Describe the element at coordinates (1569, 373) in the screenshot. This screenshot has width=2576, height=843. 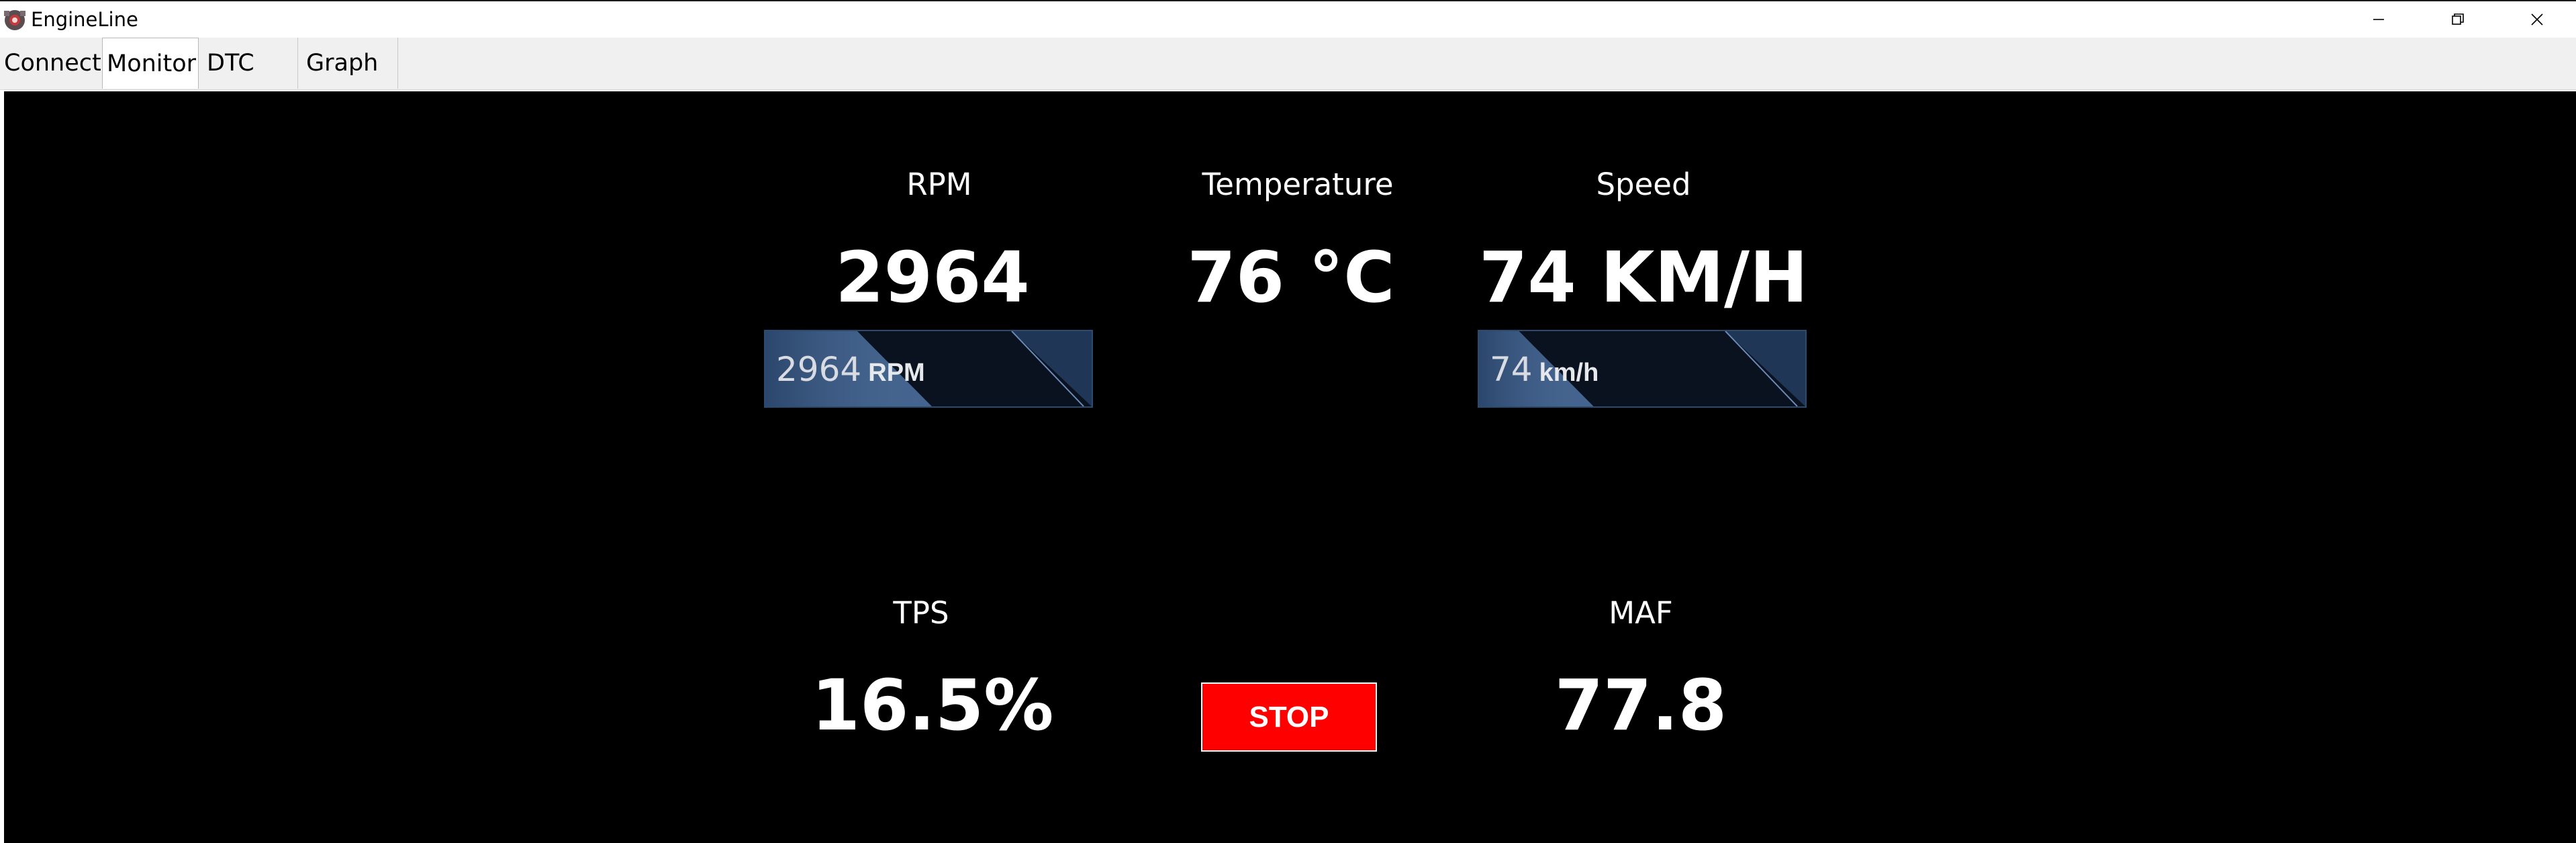
I see `speed-bar-unit: km/h` at that location.